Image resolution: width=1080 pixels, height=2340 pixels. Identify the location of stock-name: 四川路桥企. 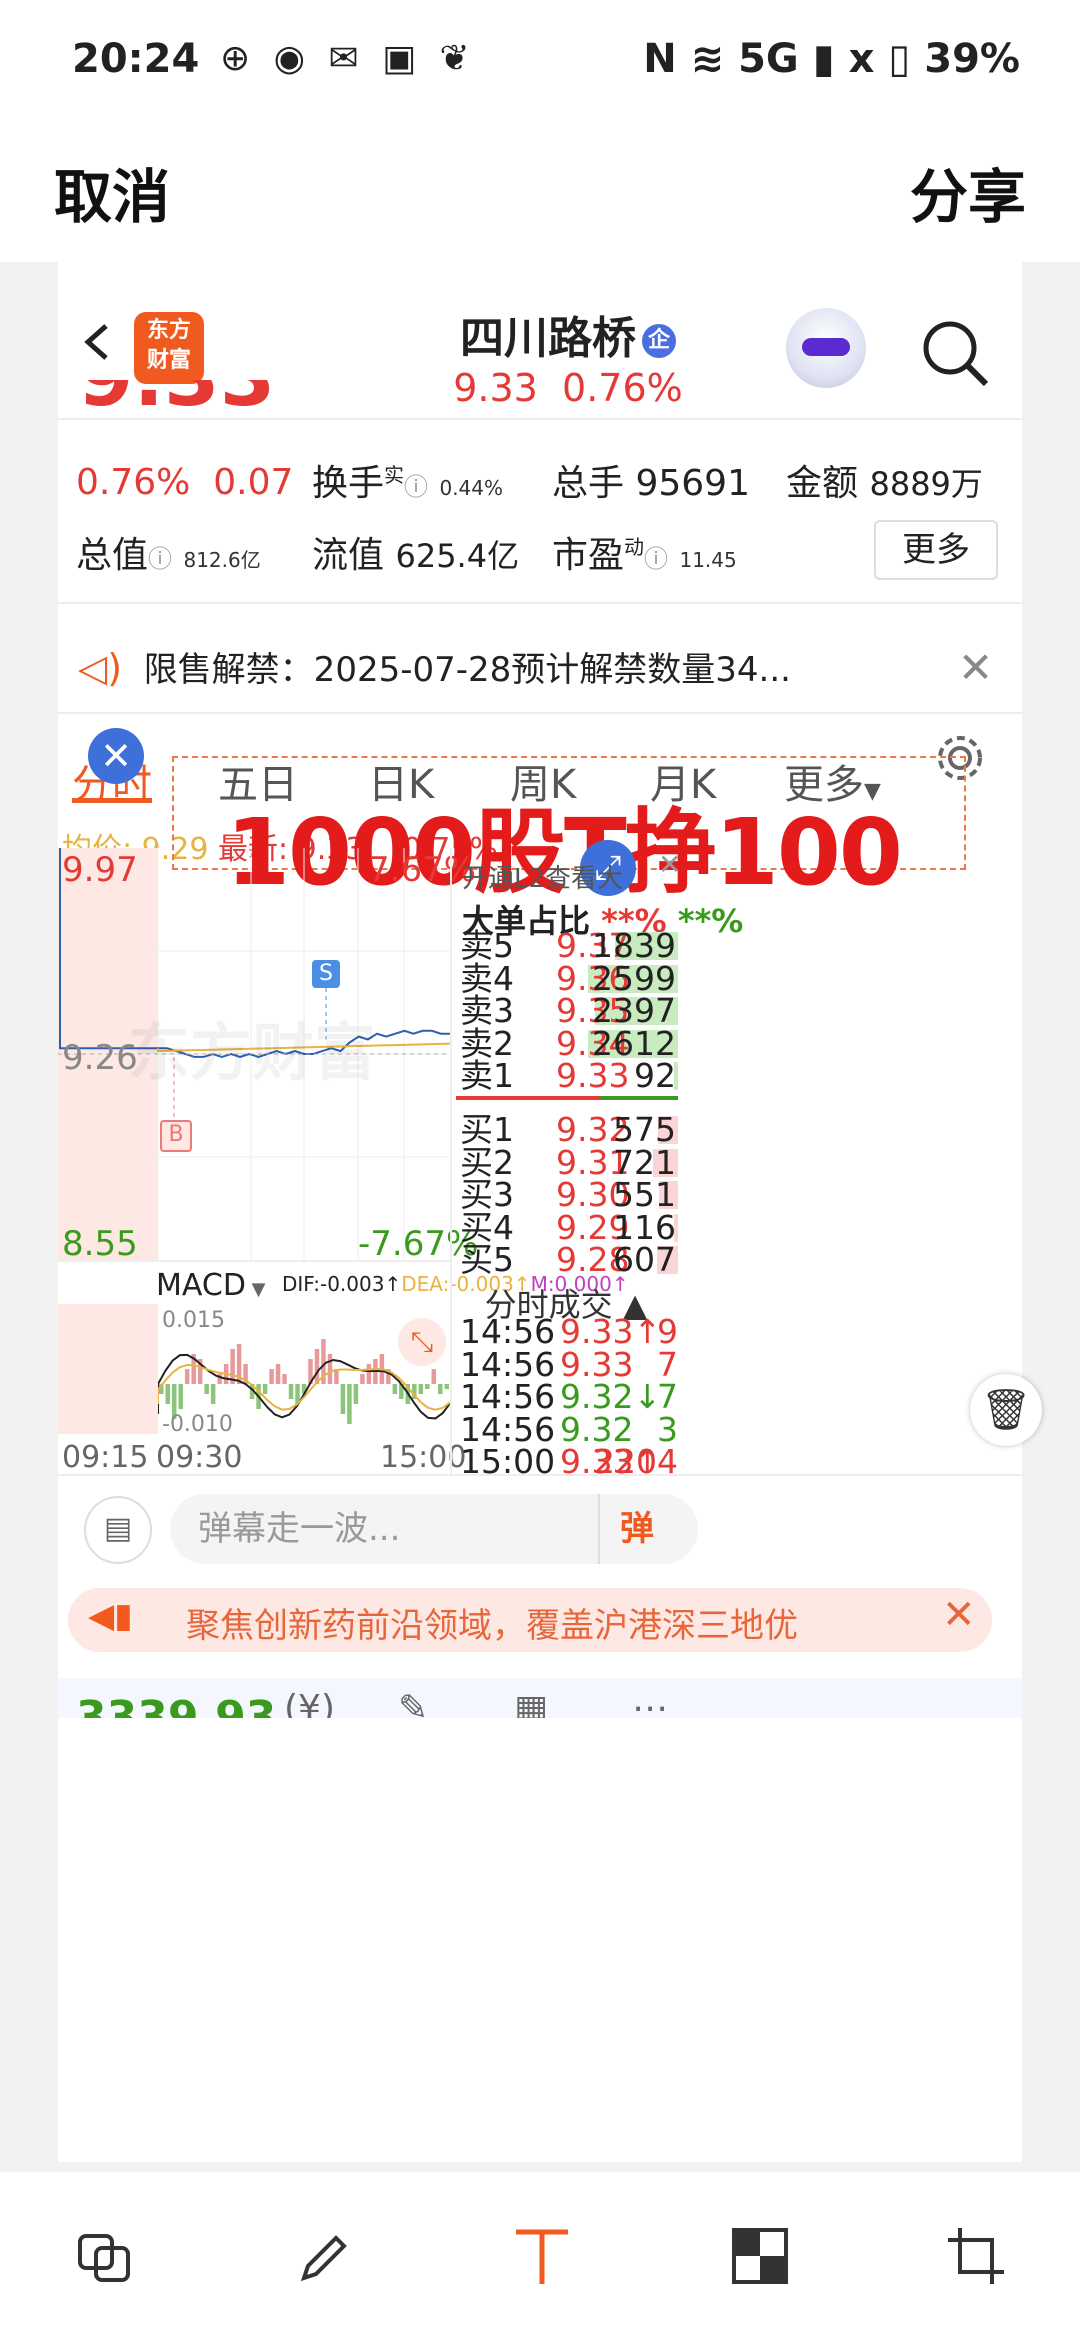
(568, 334).